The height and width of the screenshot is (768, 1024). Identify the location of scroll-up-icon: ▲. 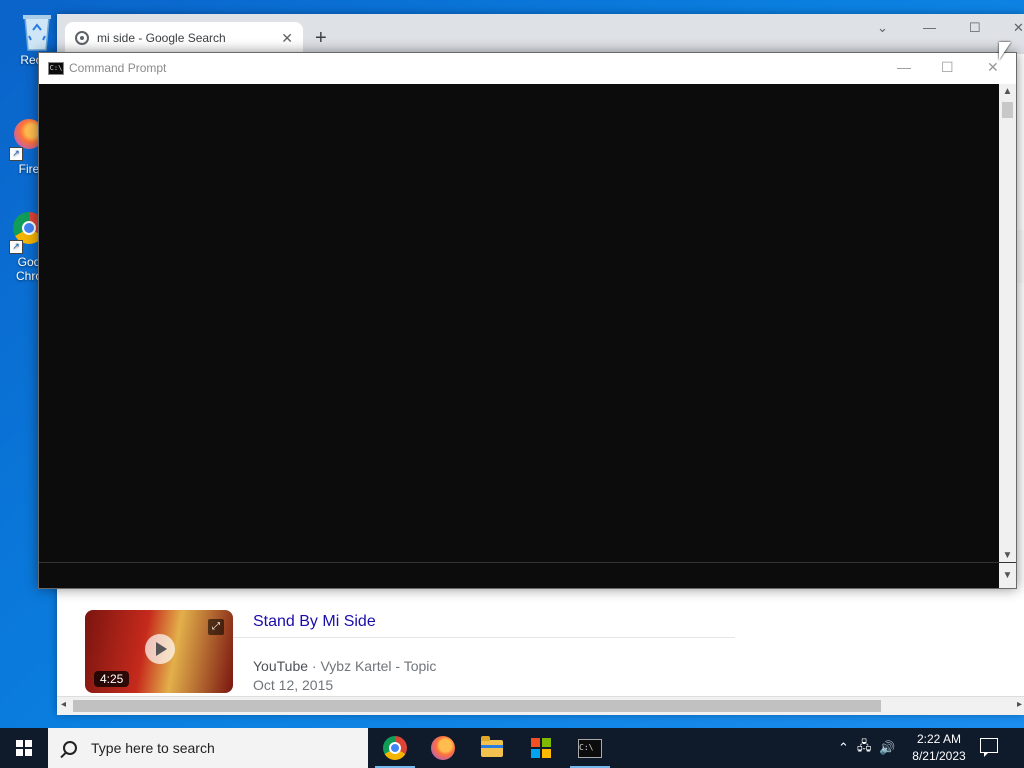
(1007, 91).